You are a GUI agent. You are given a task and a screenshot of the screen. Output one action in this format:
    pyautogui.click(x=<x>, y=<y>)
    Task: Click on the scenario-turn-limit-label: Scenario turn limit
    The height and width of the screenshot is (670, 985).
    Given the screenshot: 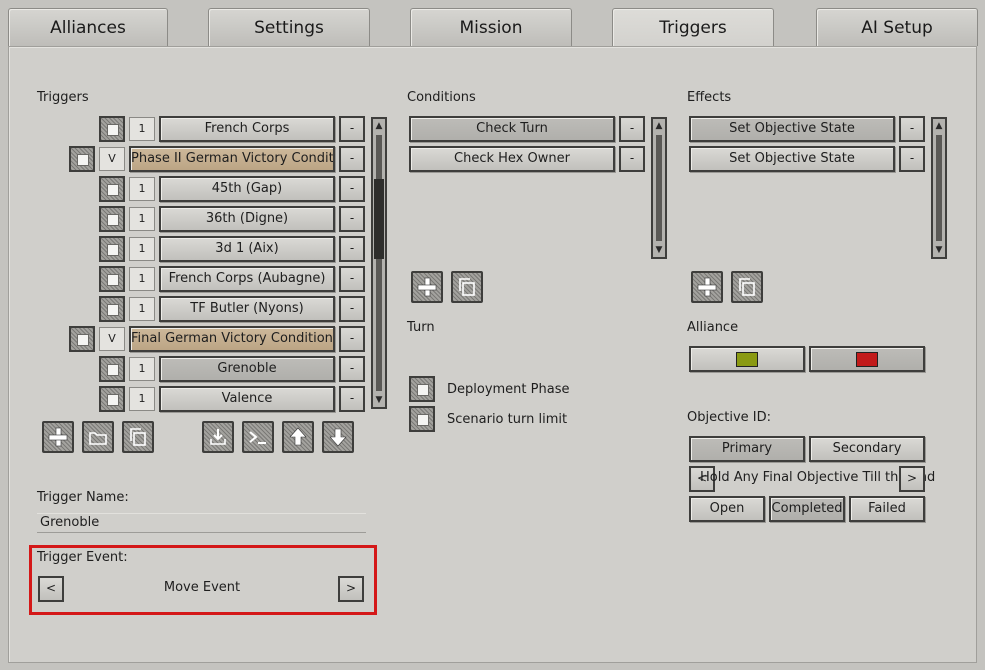 What is the action you would take?
    pyautogui.click(x=507, y=419)
    